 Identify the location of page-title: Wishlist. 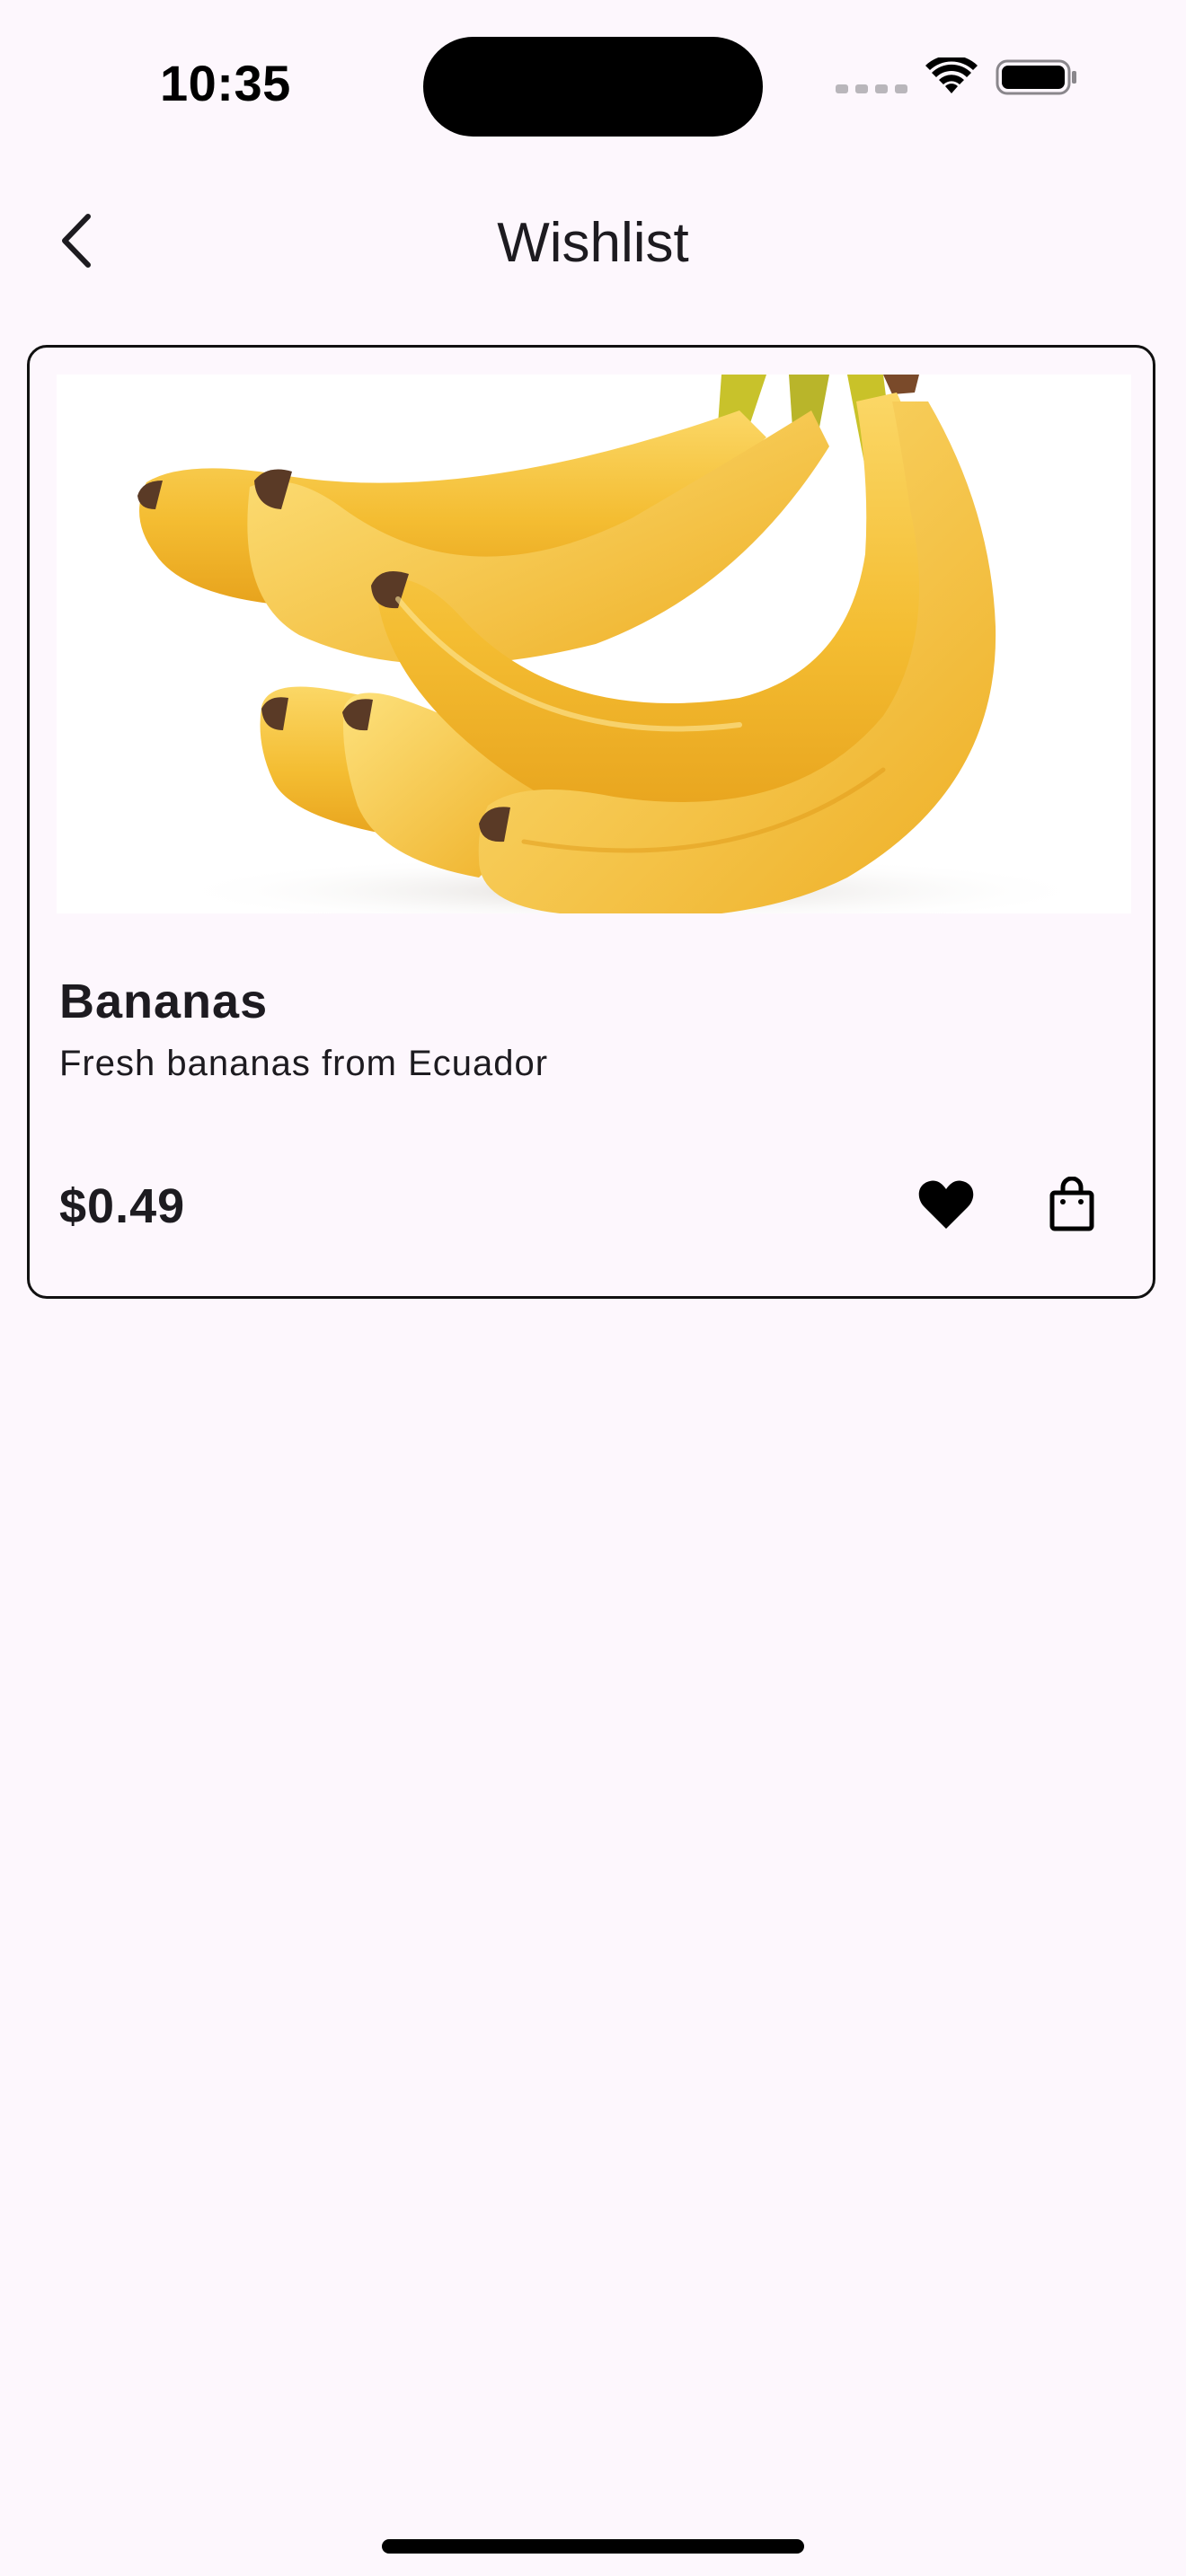
(593, 243).